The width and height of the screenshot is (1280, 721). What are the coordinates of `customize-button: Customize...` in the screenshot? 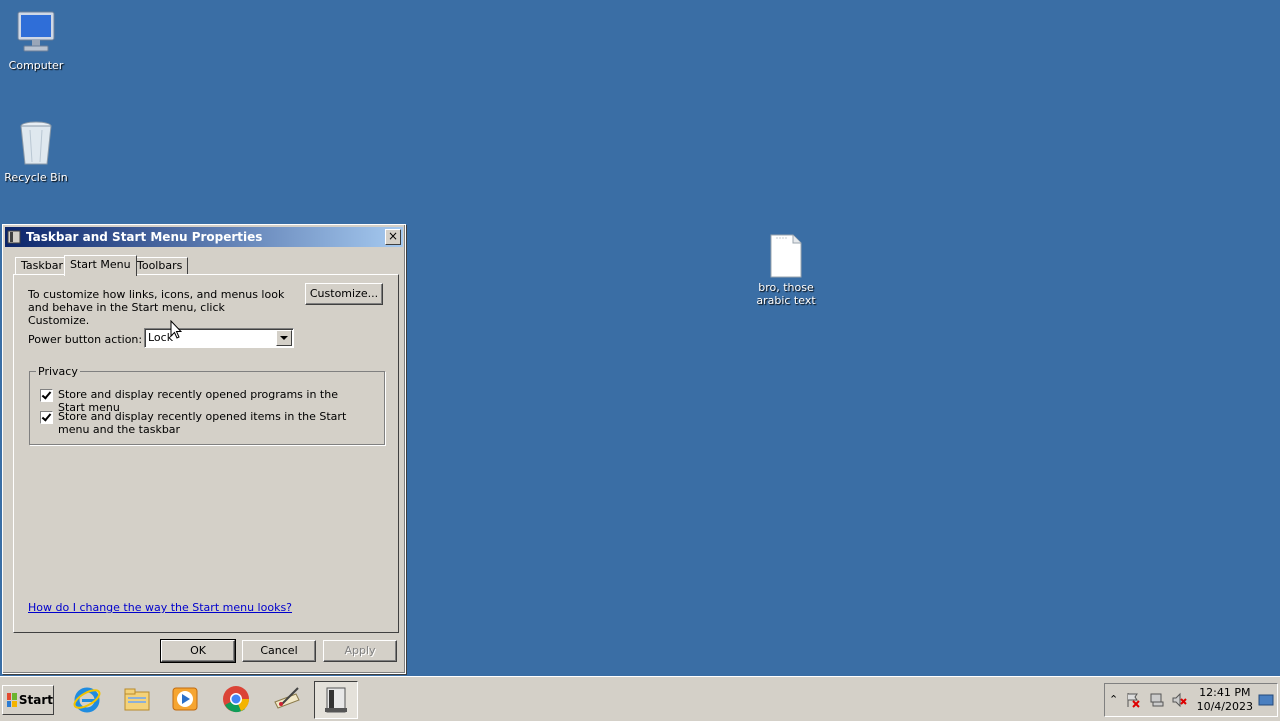 It's located at (344, 294).